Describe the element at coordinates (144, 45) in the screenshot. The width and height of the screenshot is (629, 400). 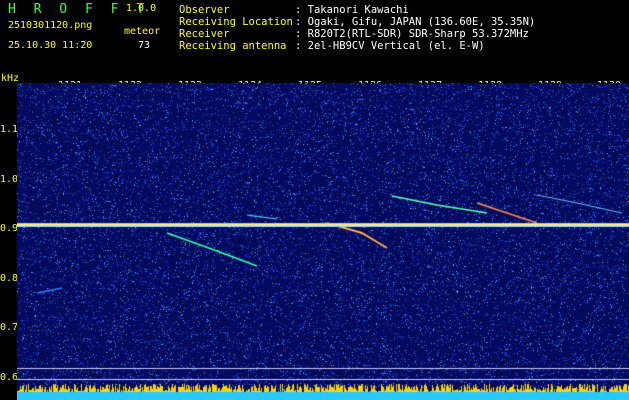
I see `meteor-count: 73` at that location.